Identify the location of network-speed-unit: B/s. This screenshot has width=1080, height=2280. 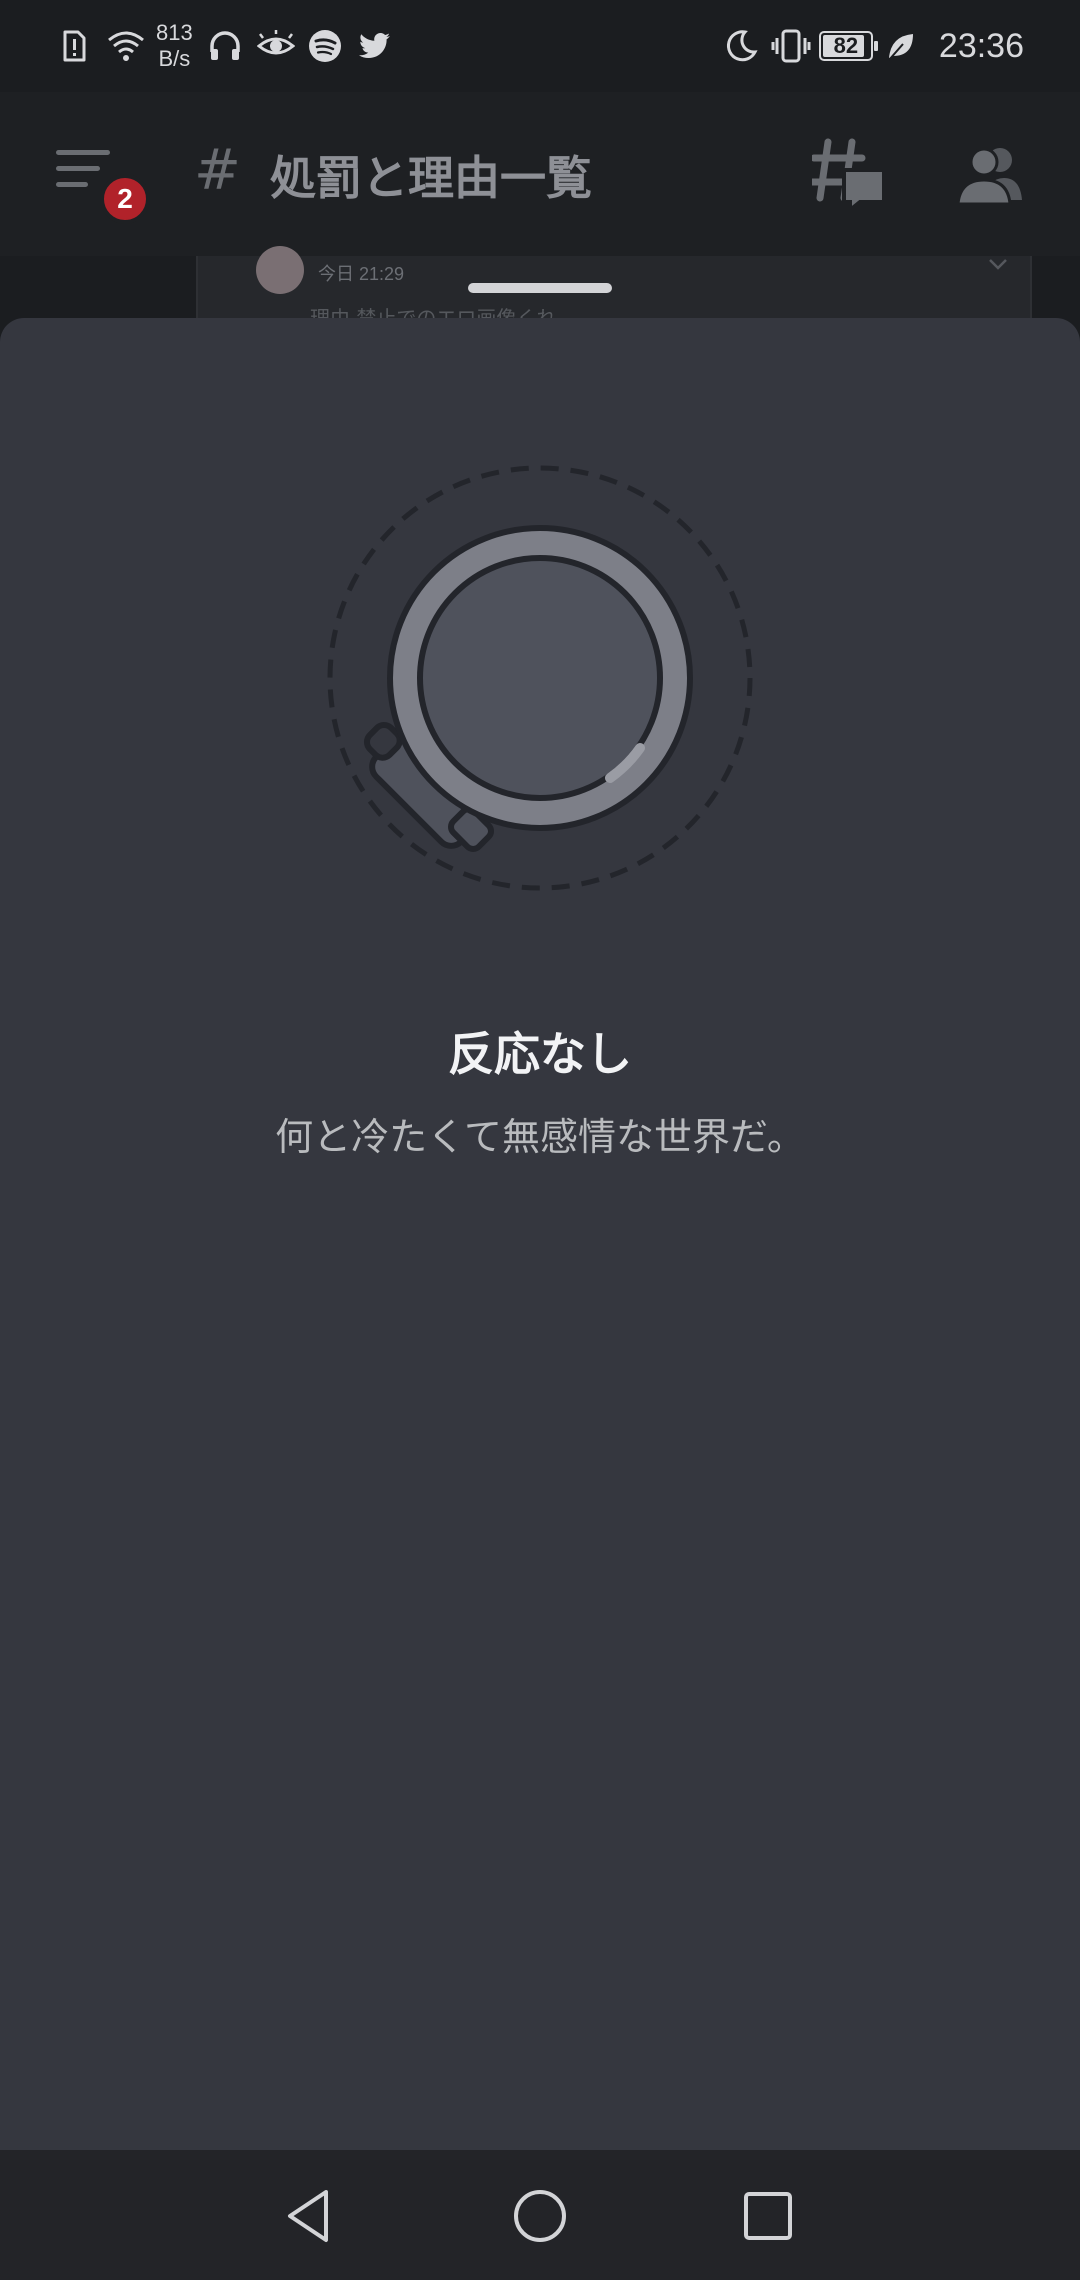
(174, 58).